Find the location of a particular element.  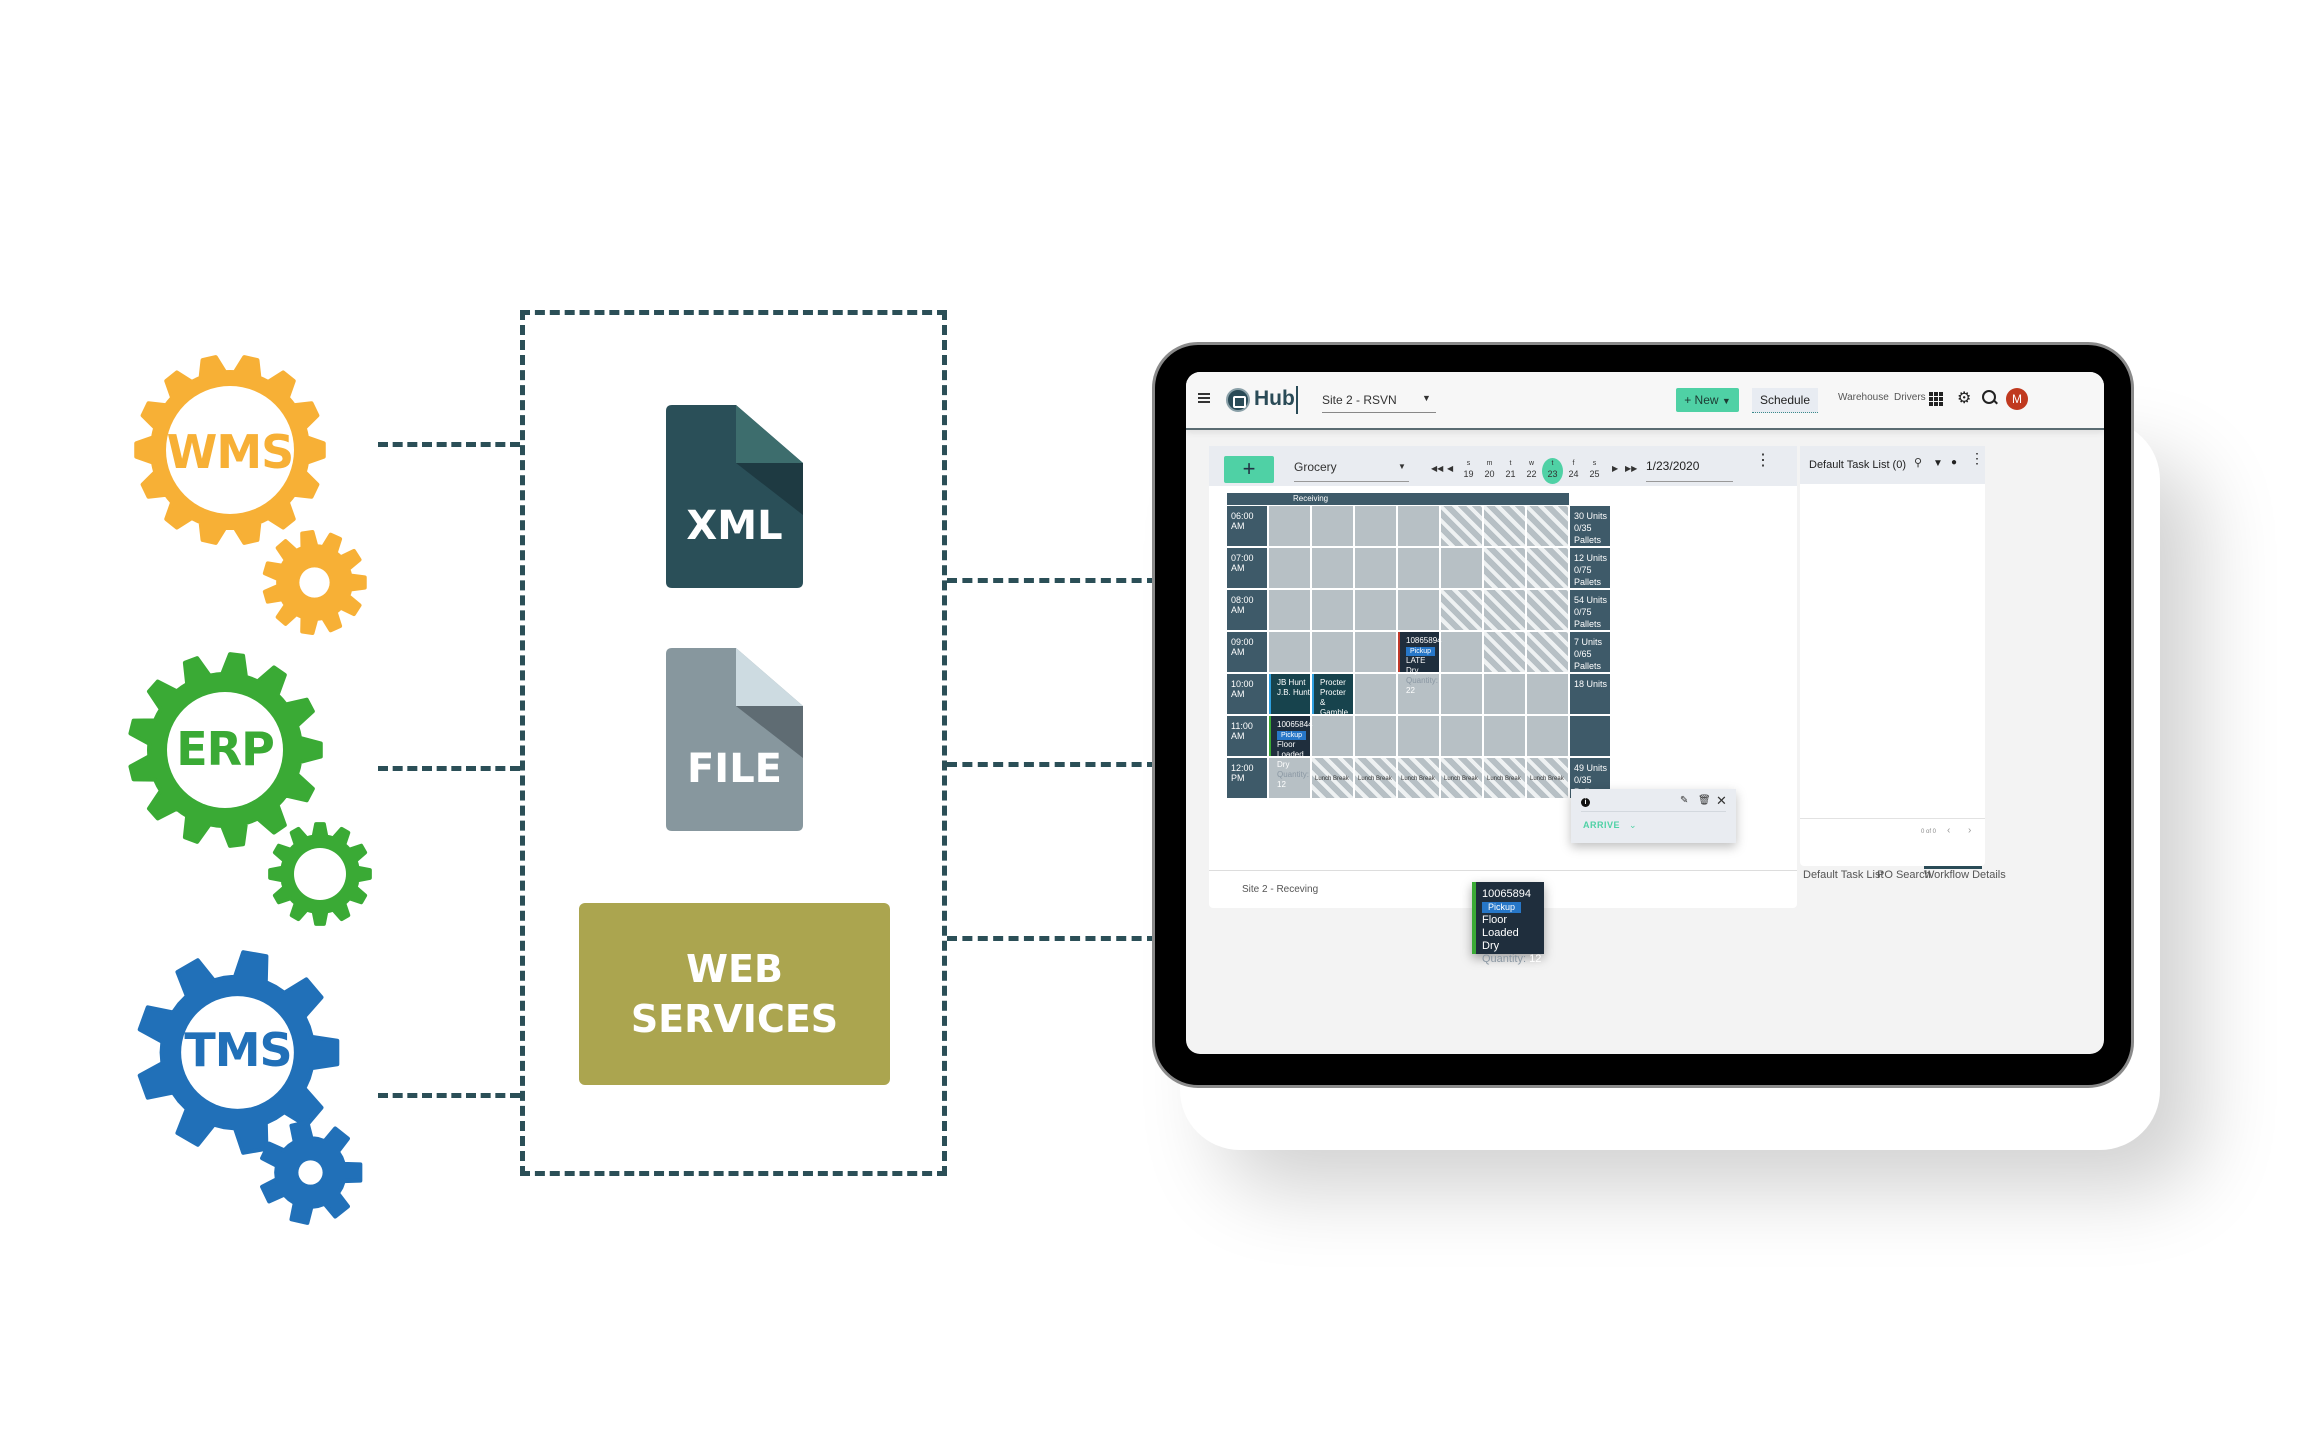

tab-default-task-list: Default Task List is located at coordinates (1843, 875).